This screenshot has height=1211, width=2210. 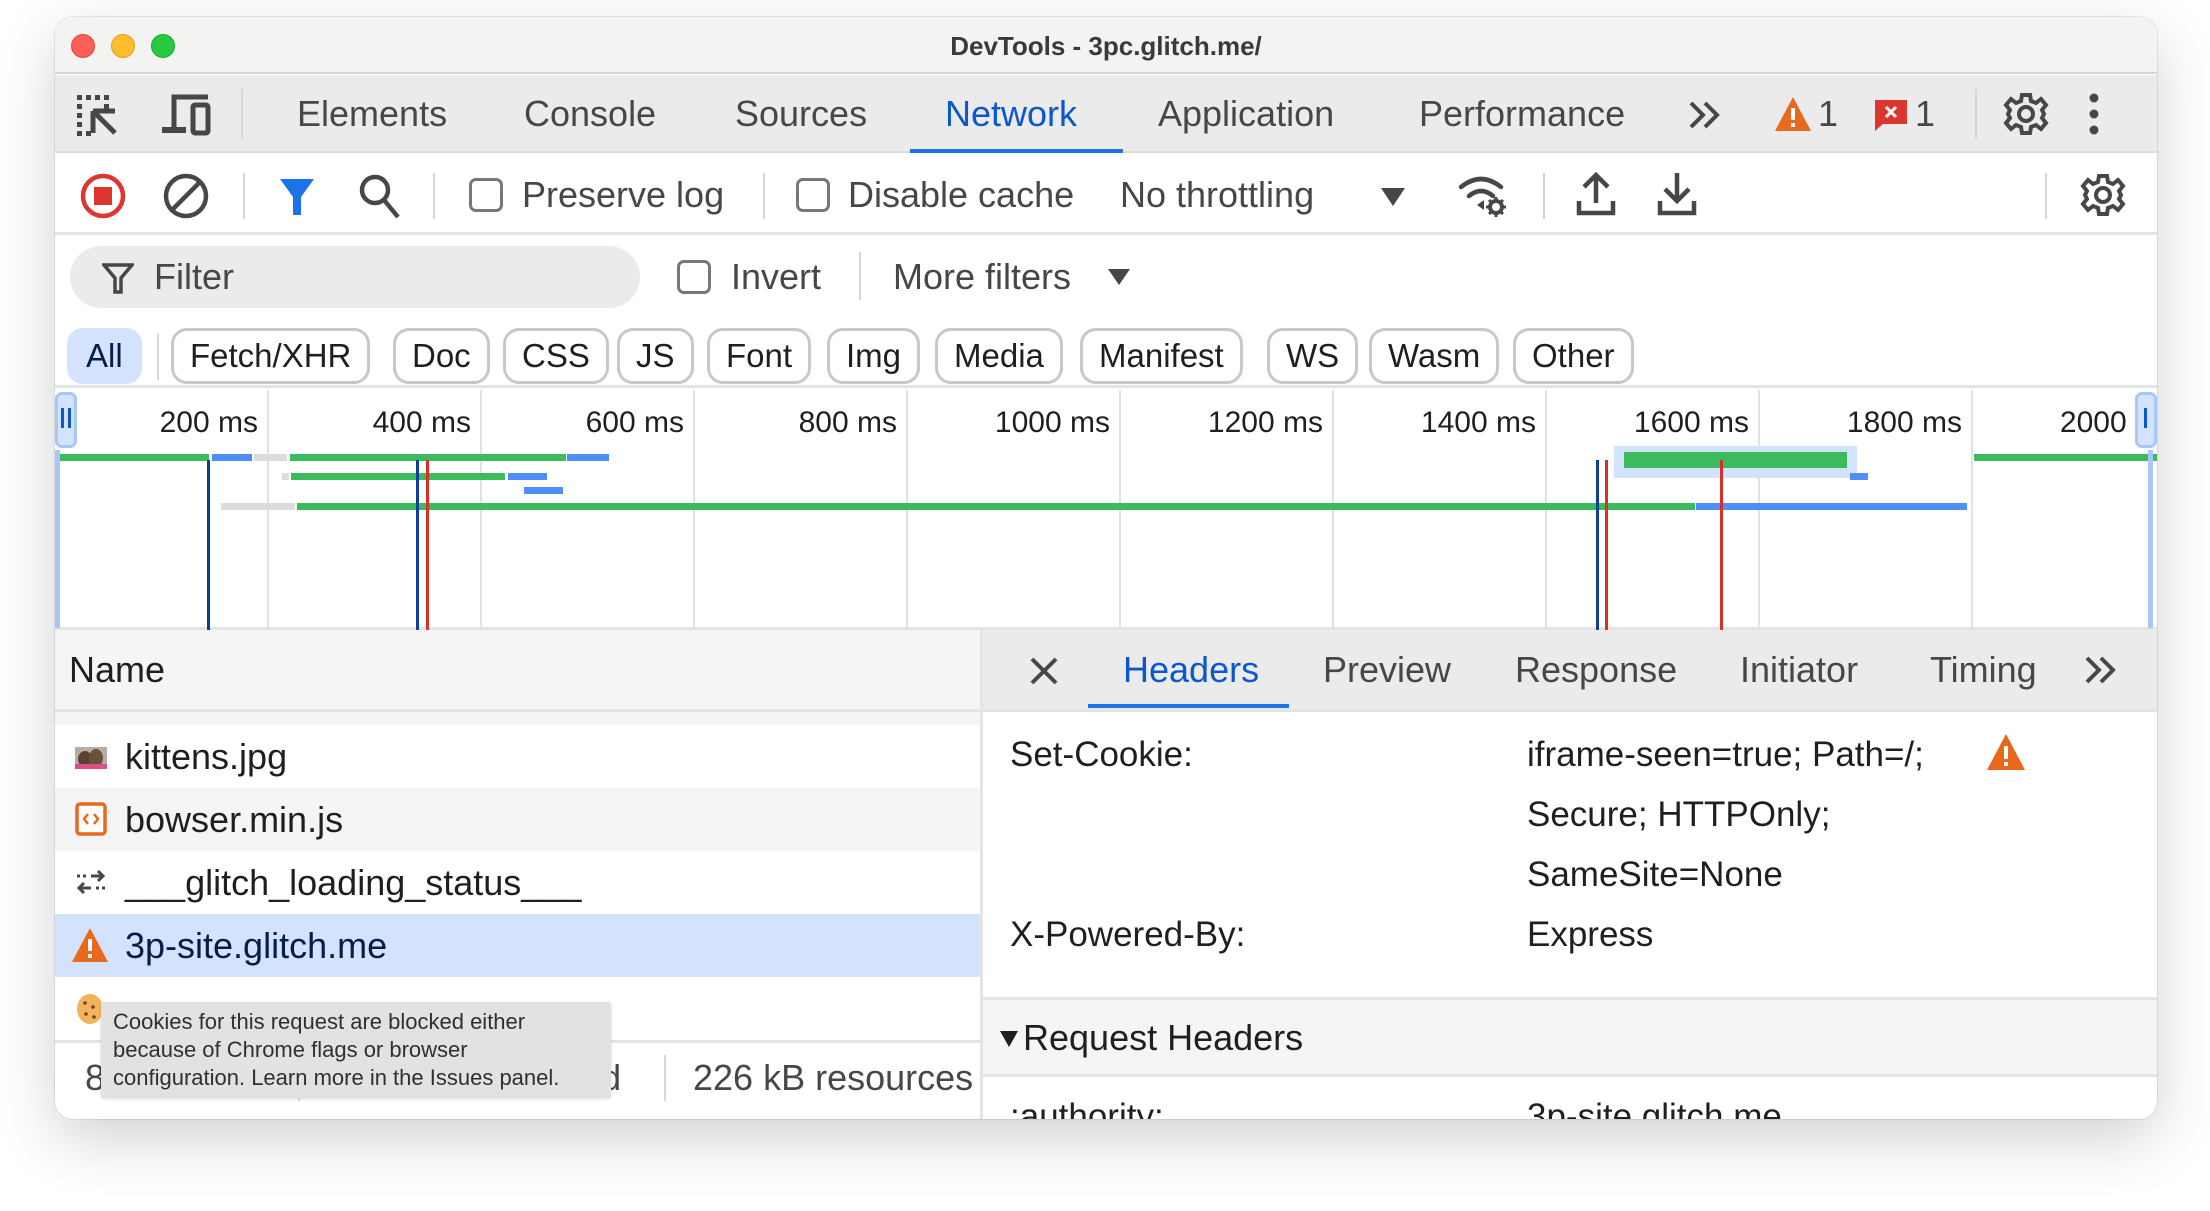 I want to click on title-bar: DevTools - 3pc.glitch.me/, so click(x=1106, y=45).